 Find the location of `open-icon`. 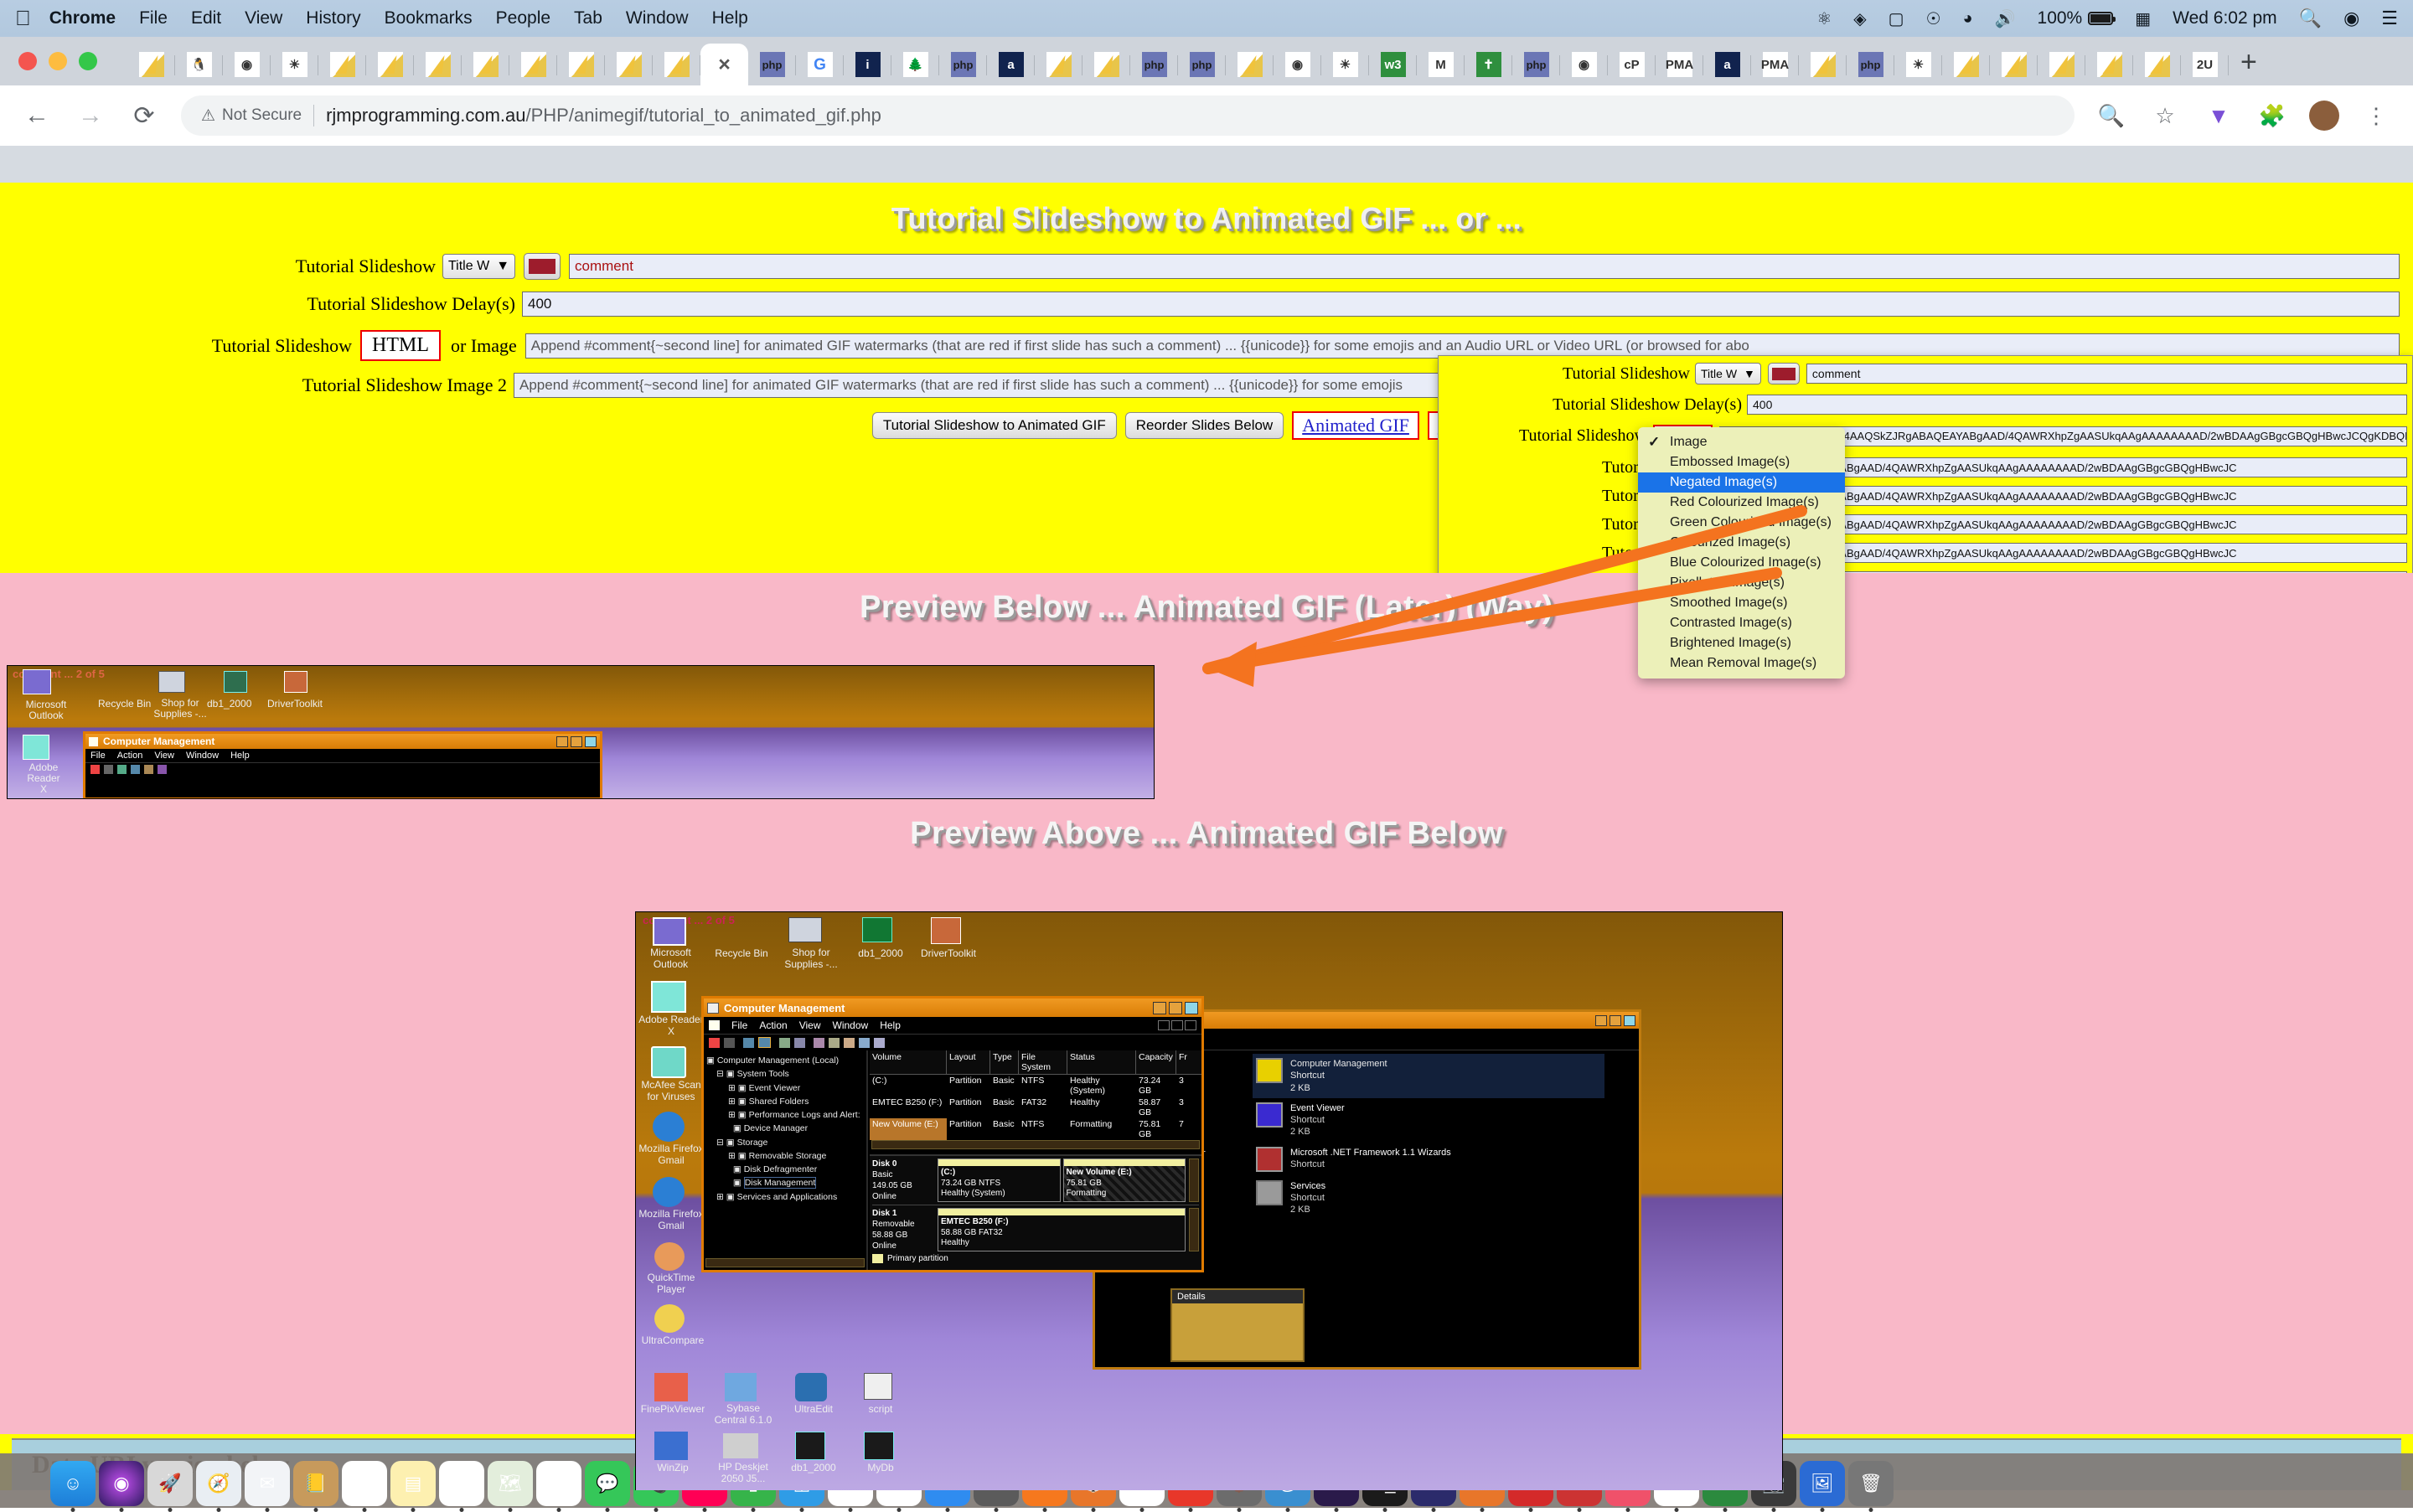

open-icon is located at coordinates (849, 1043).